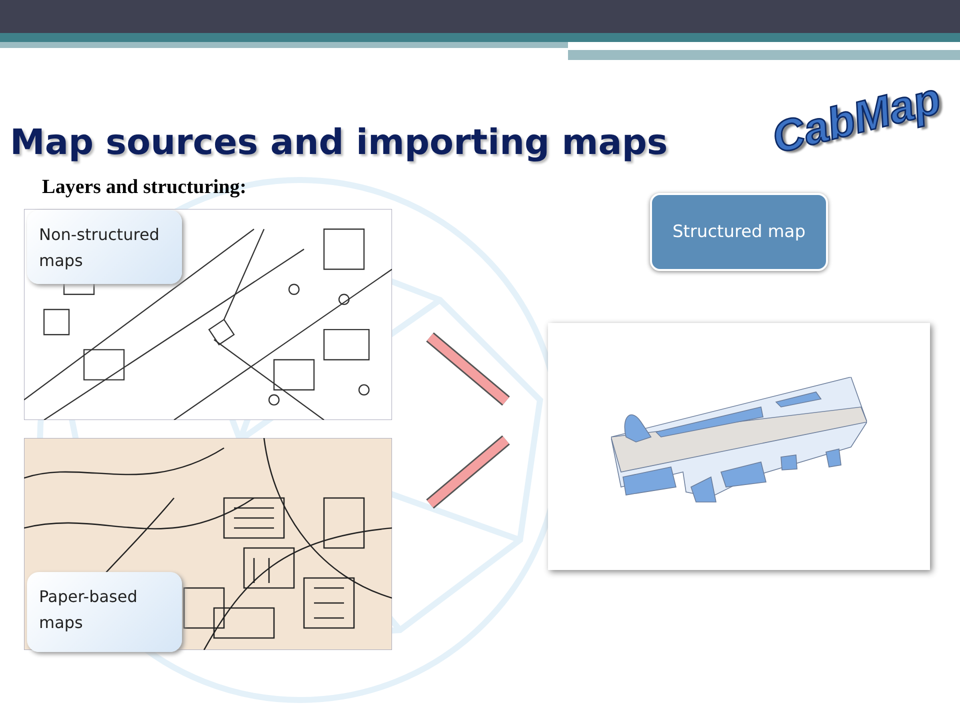 This screenshot has height=720, width=960. What do you see at coordinates (739, 232) in the screenshot?
I see `structured-map-label: Structured map` at bounding box center [739, 232].